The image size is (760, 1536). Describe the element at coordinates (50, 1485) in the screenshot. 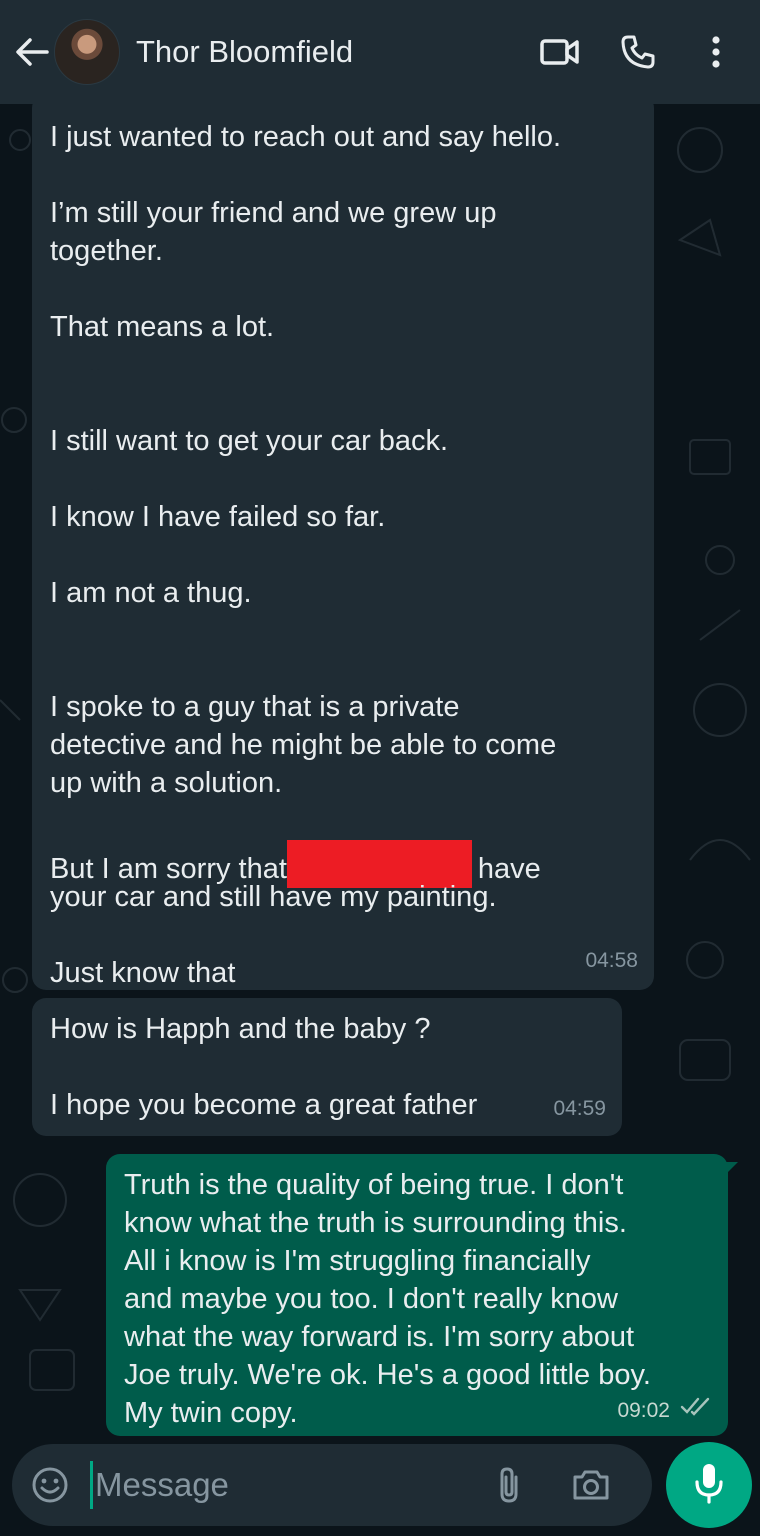

I see `emoji-icon` at that location.